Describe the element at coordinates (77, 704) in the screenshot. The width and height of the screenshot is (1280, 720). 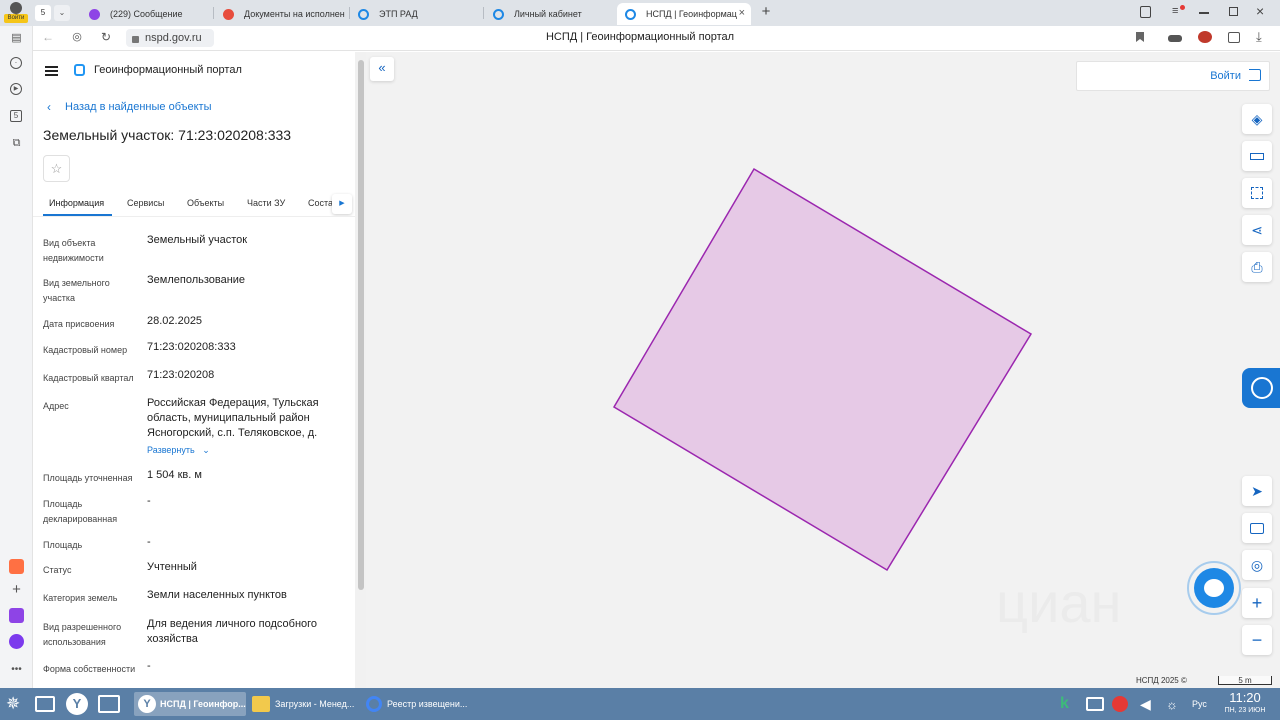
I see `yandex-browser-icon: Y` at that location.